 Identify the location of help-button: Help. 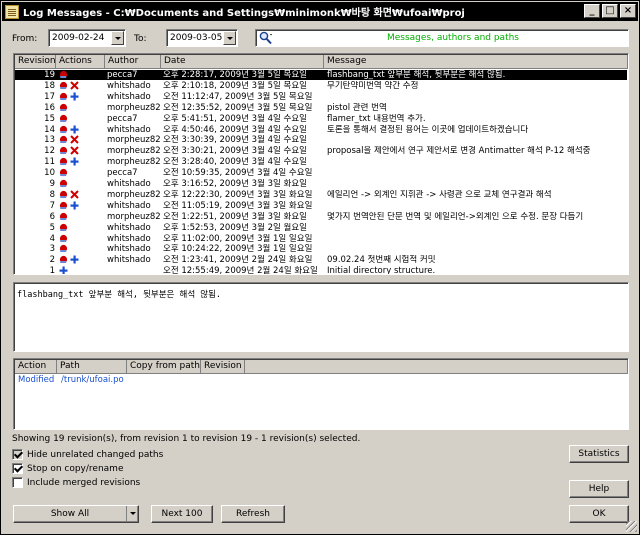
(599, 489).